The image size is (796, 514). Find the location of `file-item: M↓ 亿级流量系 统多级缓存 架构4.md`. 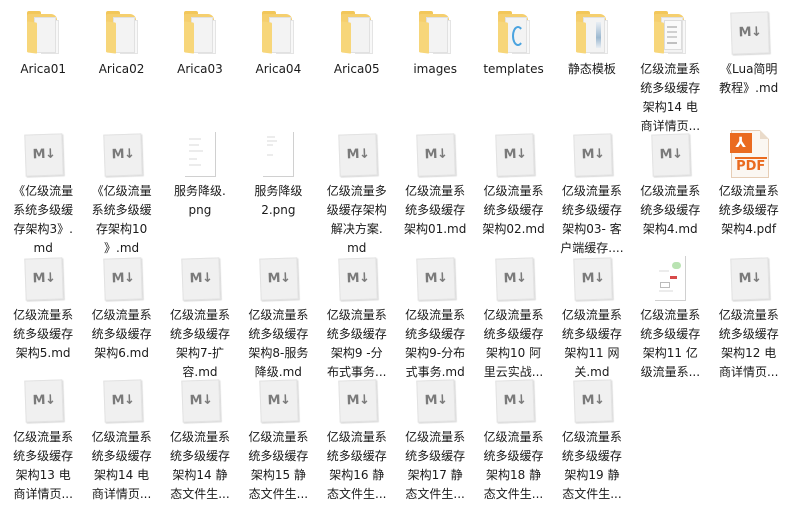

file-item: M↓ 亿级流量系 统多级缓存 架构4.md is located at coordinates (670, 190).